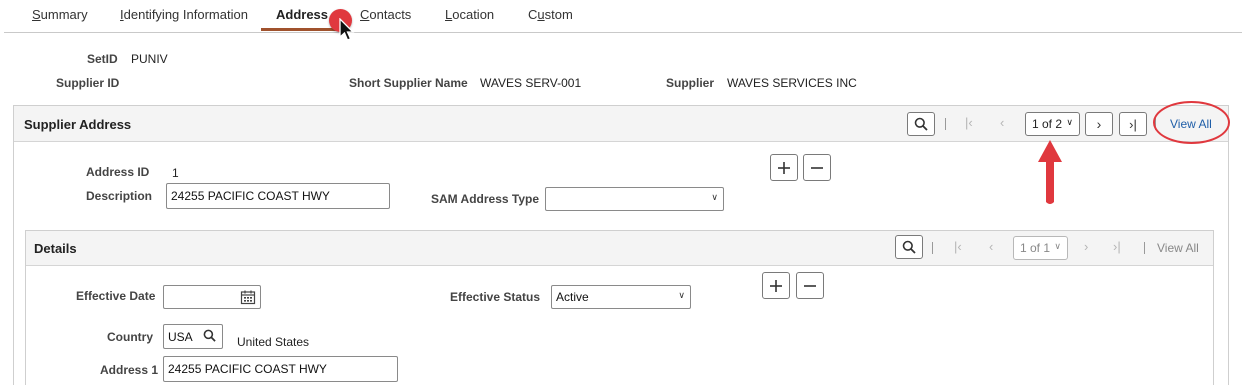 The width and height of the screenshot is (1242, 385). I want to click on description-field: 24255 PACIFIC COAST HWY, so click(278, 196).